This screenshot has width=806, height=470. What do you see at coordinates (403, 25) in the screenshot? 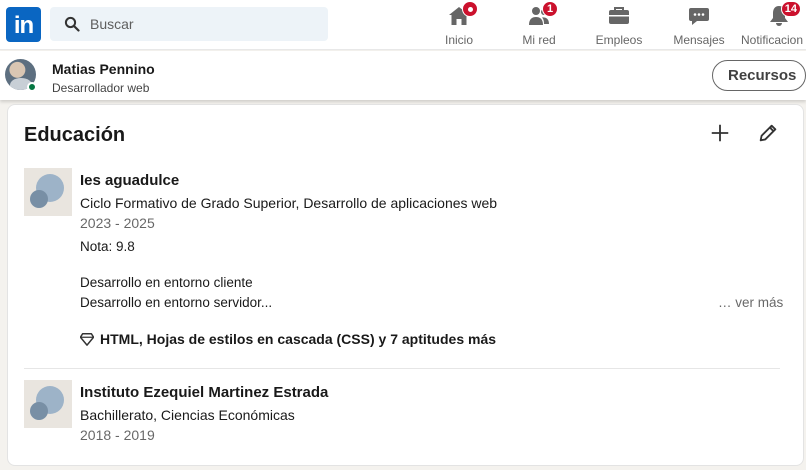
I see `top-nav: in Inicio 1 Mi red` at bounding box center [403, 25].